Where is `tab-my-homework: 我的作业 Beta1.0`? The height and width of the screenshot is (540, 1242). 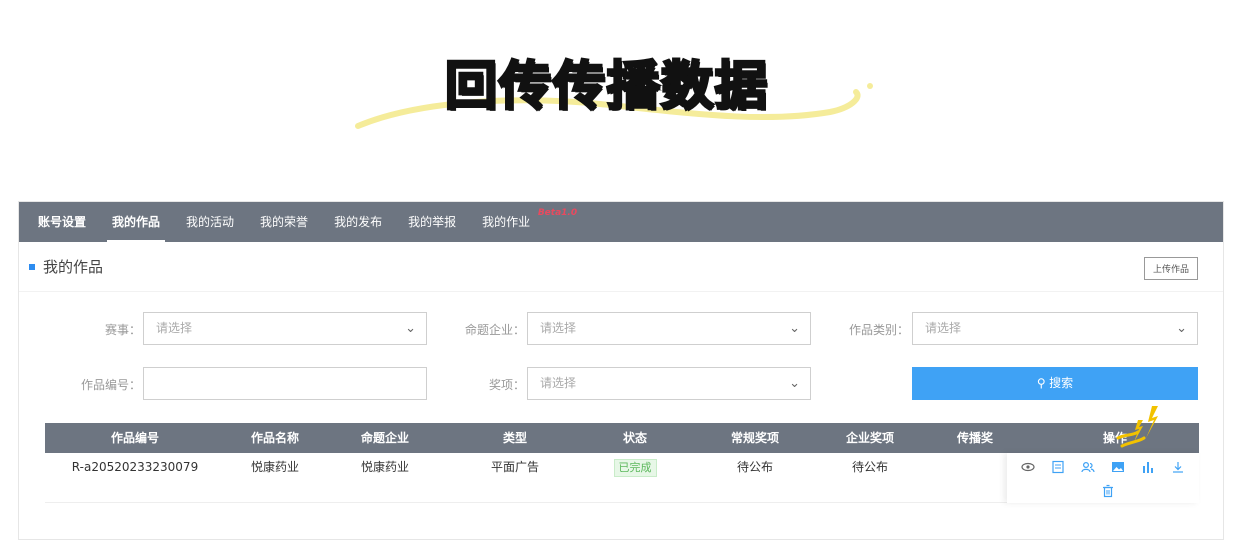
tab-my-homework: 我的作业 Beta1.0 is located at coordinates (523, 222).